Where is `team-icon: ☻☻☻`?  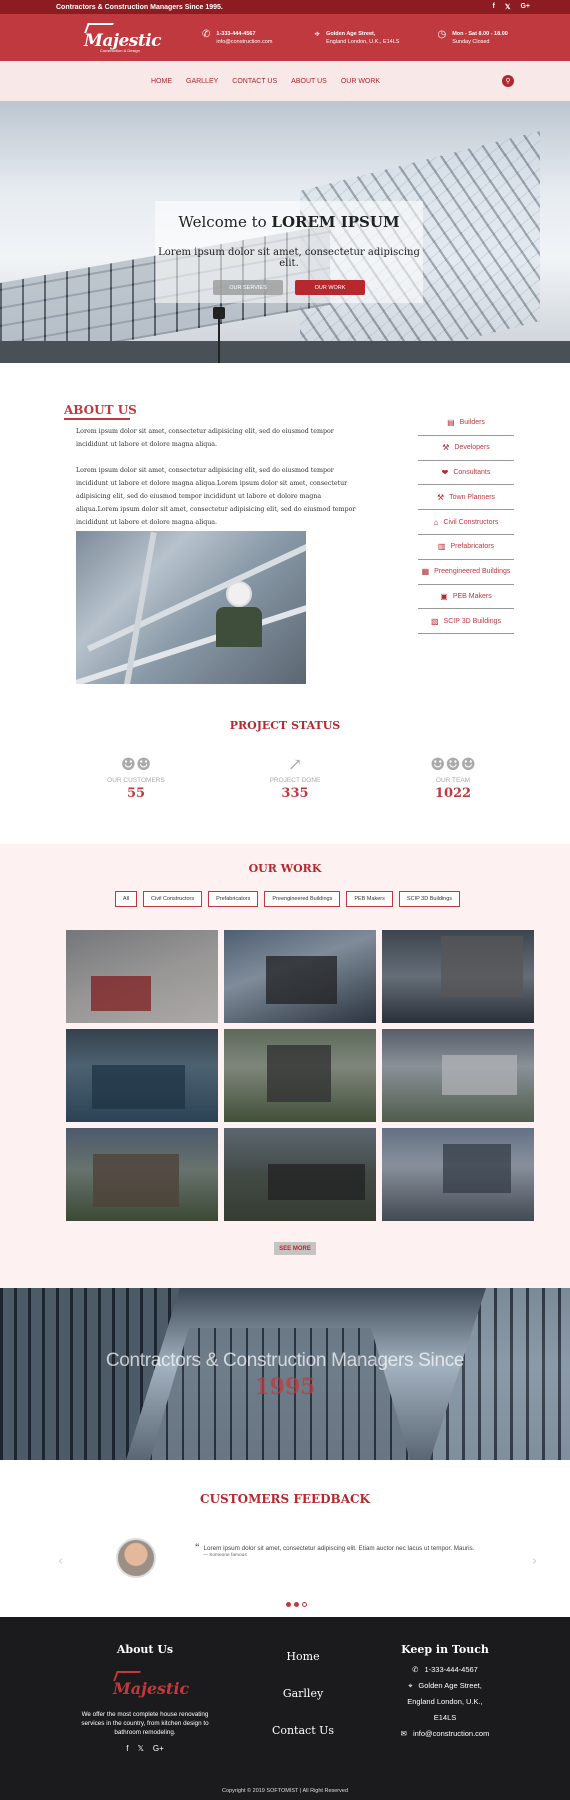
team-icon: ☻☻☻ is located at coordinates (453, 765).